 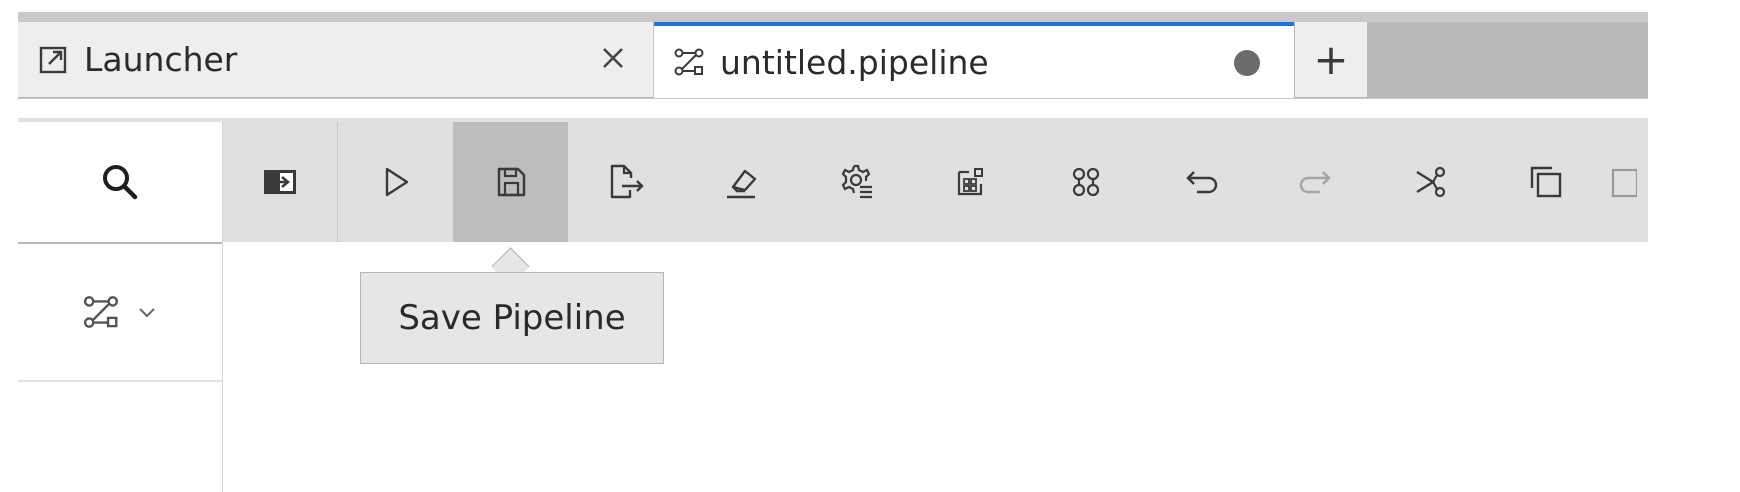 I want to click on images-icon, so click(x=971, y=182).